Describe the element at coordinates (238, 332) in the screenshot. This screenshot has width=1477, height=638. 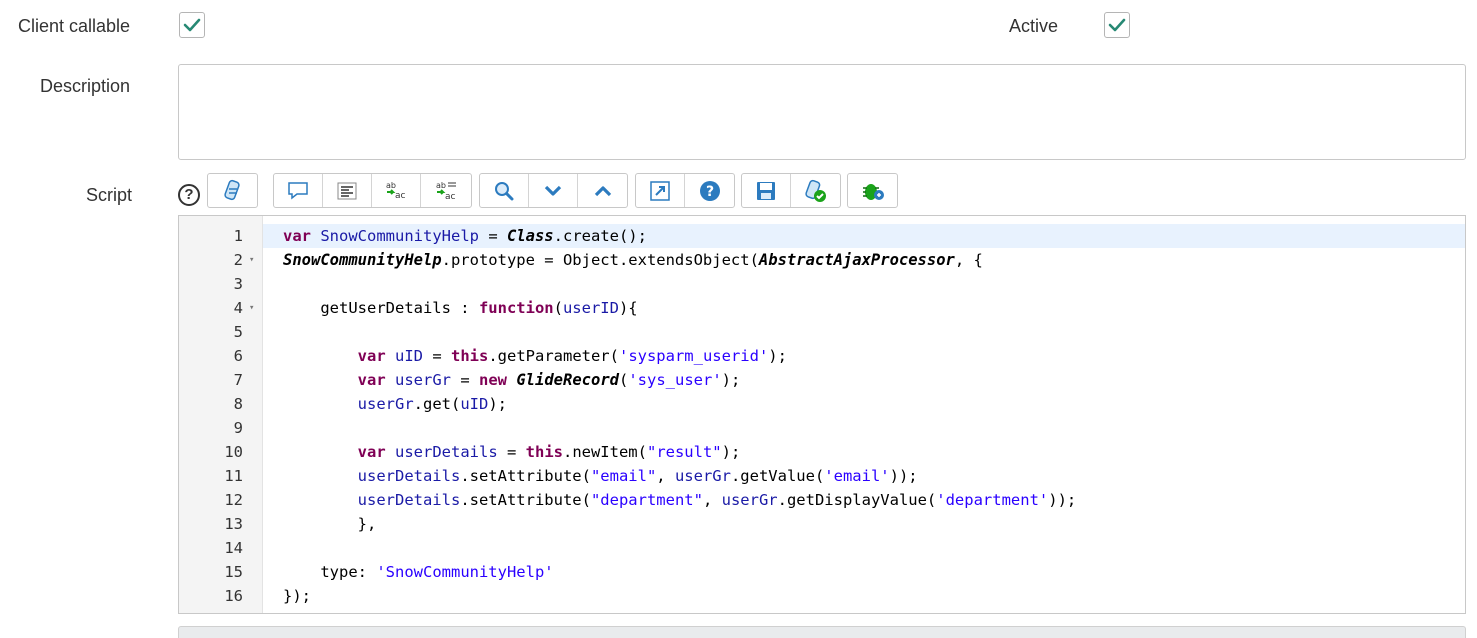
I see `line-number: 5` at that location.